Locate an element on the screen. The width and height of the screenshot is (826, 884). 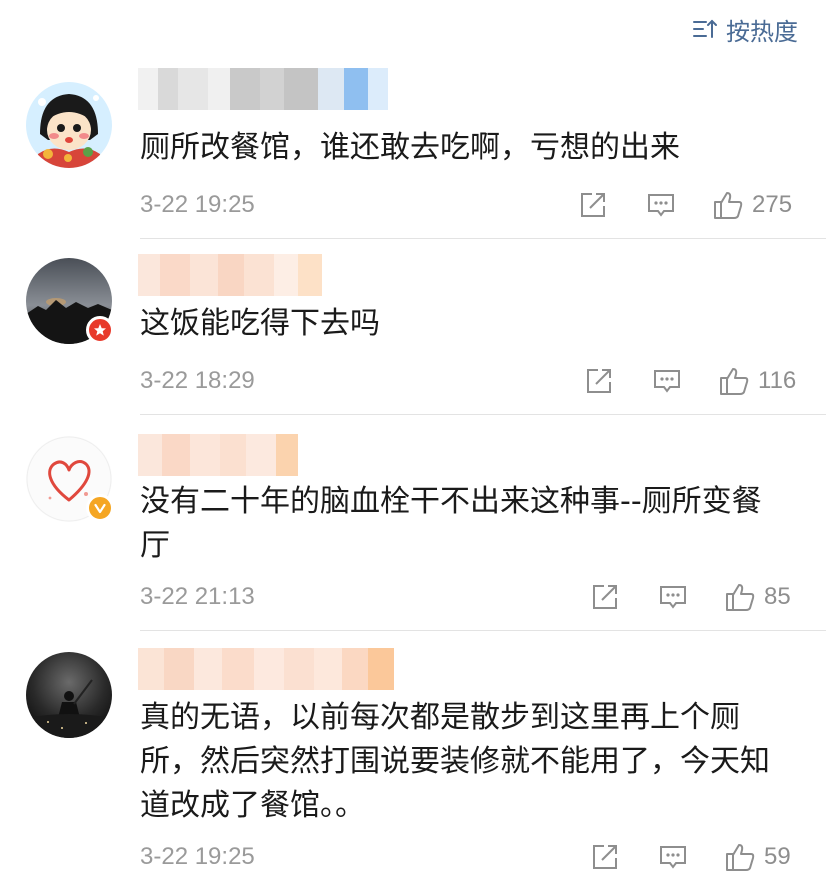
like-button: 85 is located at coordinates (757, 597).